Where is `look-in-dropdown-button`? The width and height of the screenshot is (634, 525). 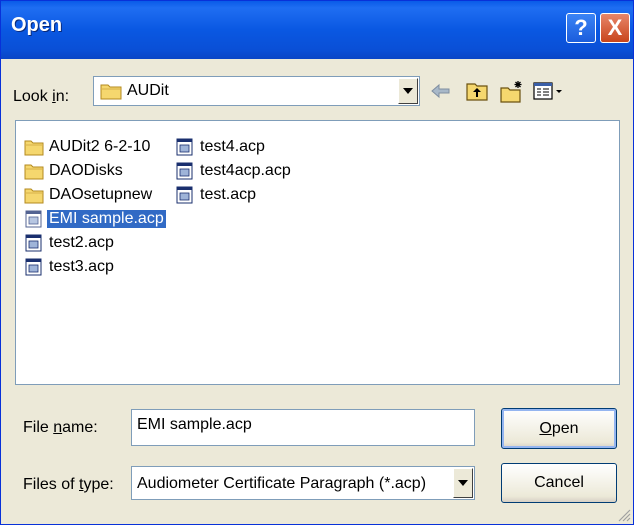 look-in-dropdown-button is located at coordinates (408, 91).